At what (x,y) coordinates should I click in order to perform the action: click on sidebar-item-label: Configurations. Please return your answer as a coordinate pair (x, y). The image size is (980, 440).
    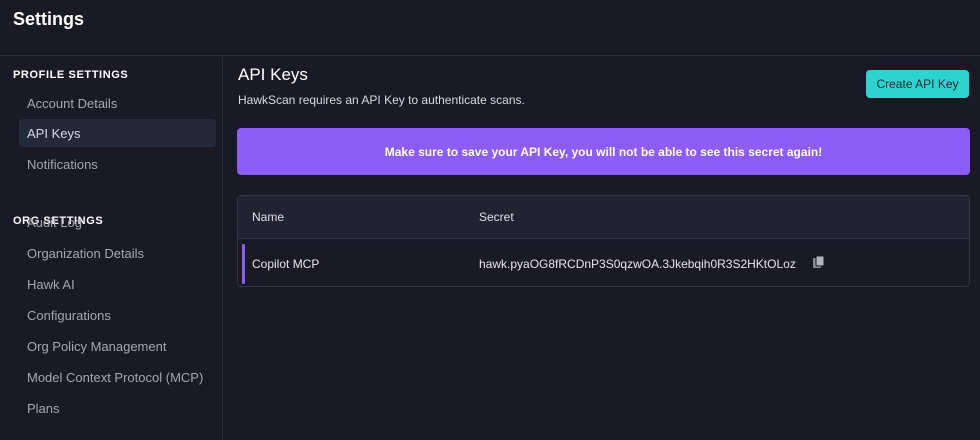
    Looking at the image, I should click on (69, 315).